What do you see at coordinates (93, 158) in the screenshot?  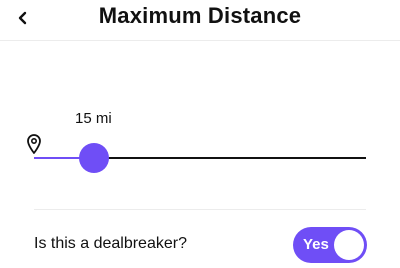 I see `slider-thumb` at bounding box center [93, 158].